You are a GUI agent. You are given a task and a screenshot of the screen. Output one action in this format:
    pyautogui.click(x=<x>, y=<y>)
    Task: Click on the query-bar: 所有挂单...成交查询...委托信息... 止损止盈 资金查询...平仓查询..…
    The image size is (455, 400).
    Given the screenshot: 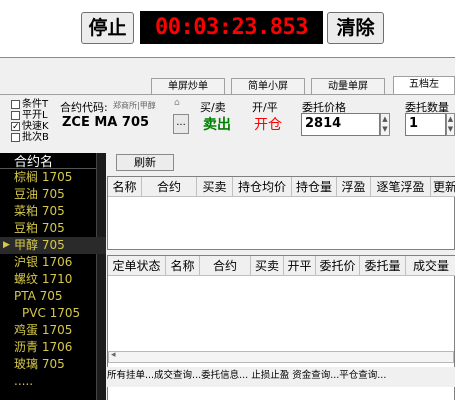 What is the action you would take?
    pyautogui.click(x=280, y=377)
    